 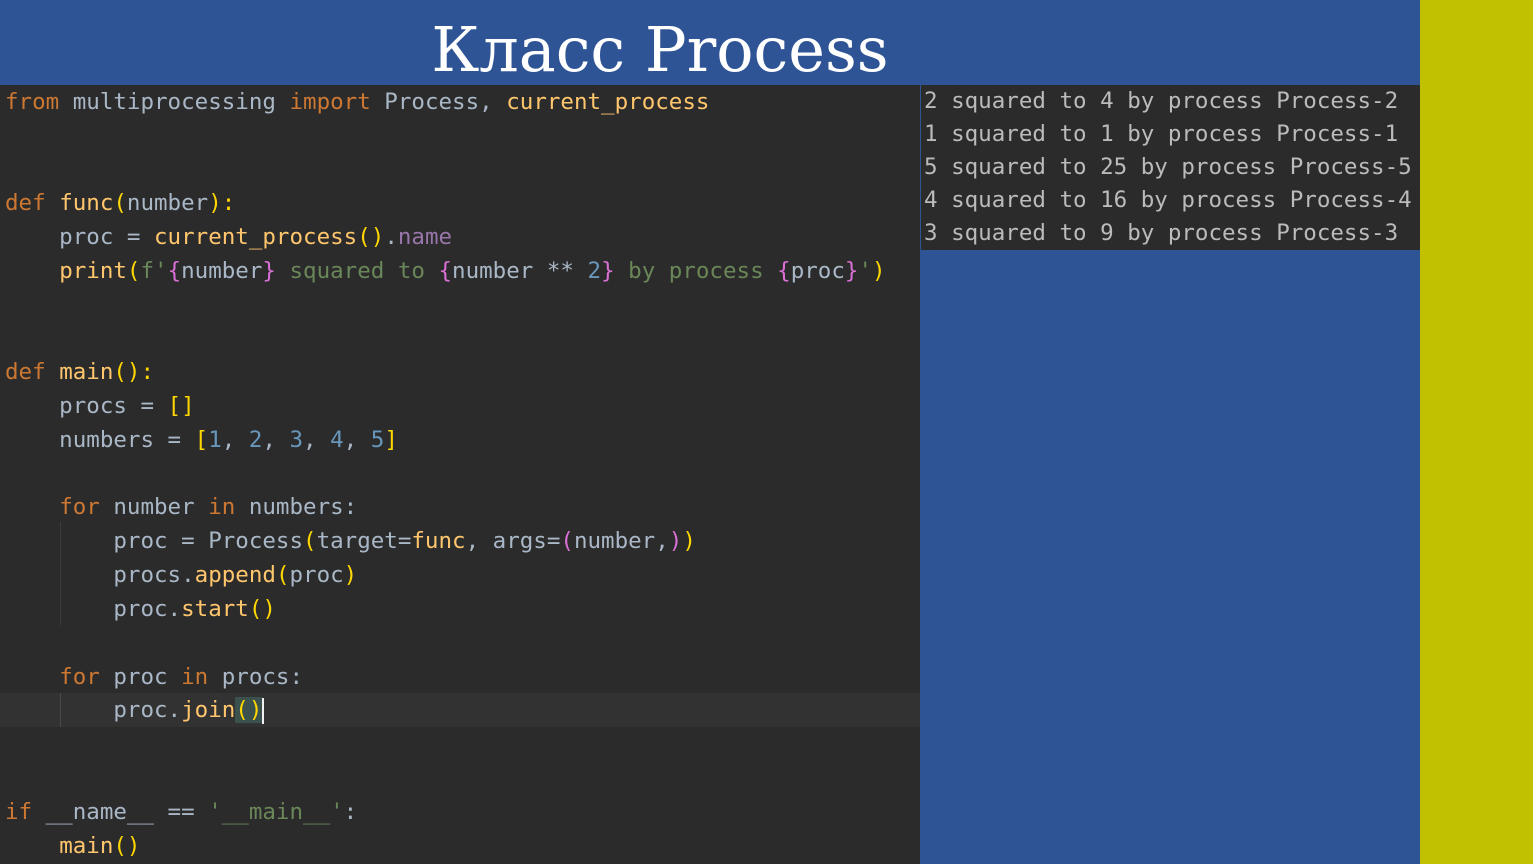 I want to click on code-token: [], so click(x=181, y=406).